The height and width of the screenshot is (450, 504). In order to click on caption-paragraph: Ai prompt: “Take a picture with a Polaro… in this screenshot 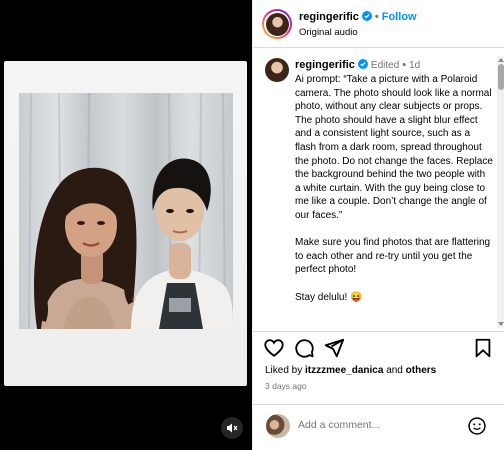, I will do `click(394, 147)`.